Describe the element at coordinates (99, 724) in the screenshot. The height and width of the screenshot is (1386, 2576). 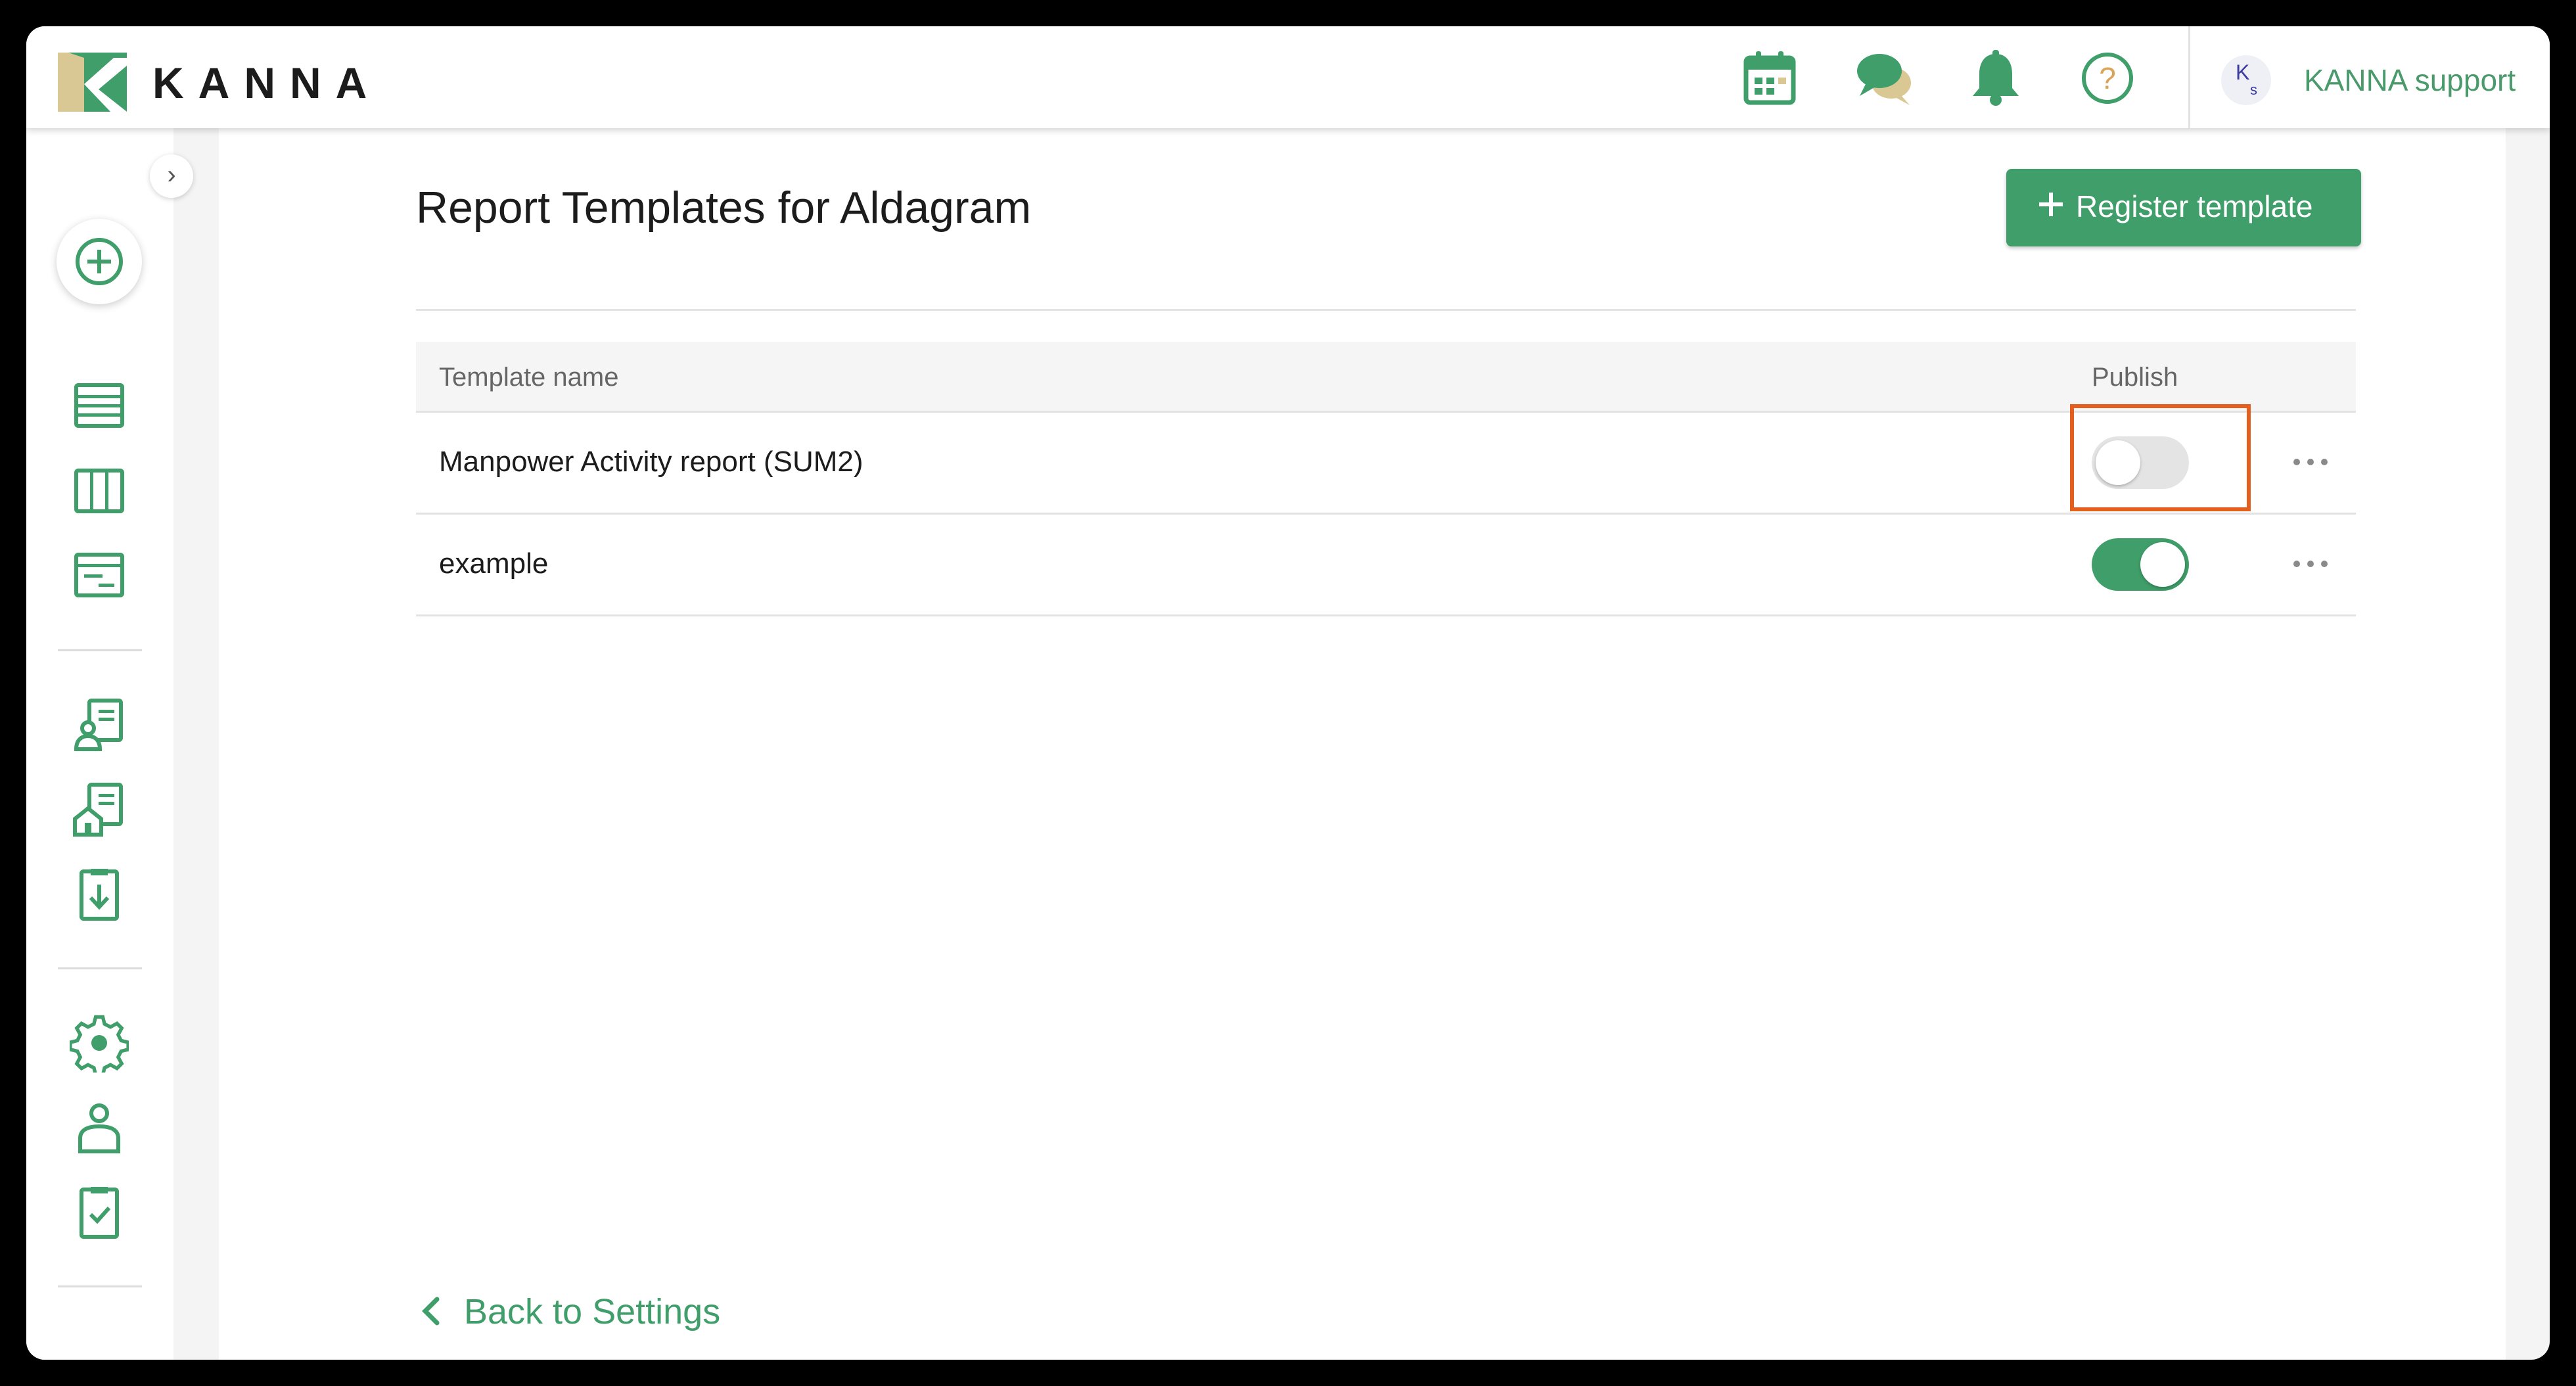
I see `customer-icon` at that location.